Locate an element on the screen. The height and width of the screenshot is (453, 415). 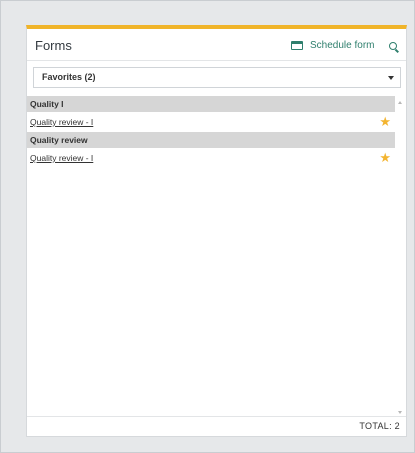
group-header: Quality I is located at coordinates (211, 104).